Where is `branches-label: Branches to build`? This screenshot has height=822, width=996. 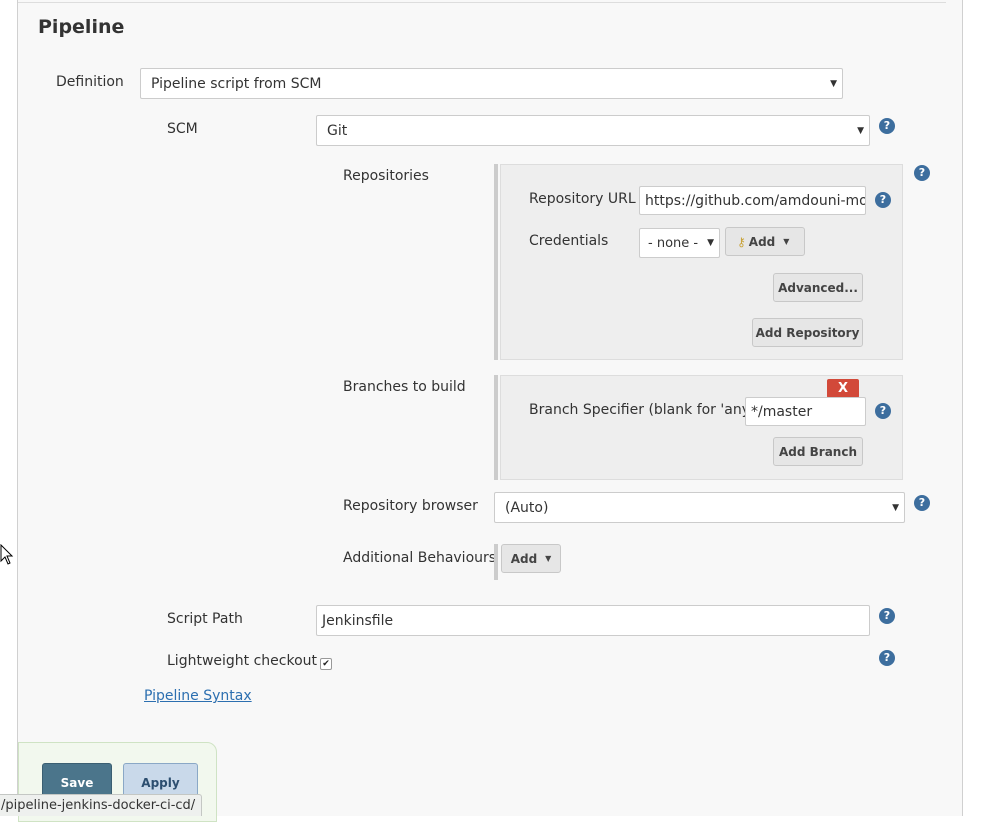
branches-label: Branches to build is located at coordinates (404, 387).